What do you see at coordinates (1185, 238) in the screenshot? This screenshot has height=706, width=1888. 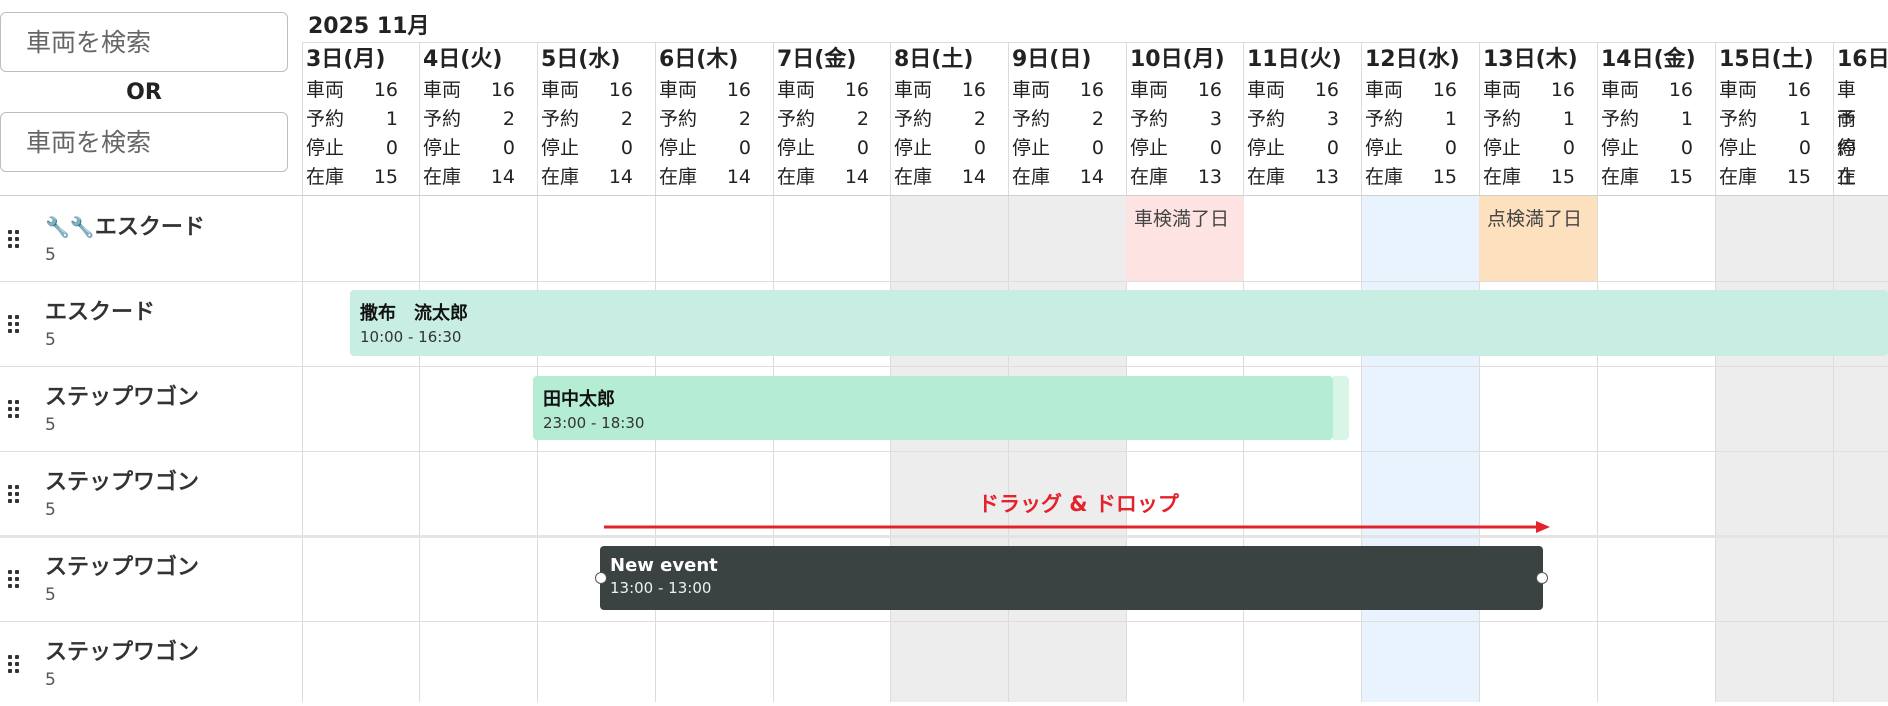 I see `inspection-expiry-badge: 車検満了日` at bounding box center [1185, 238].